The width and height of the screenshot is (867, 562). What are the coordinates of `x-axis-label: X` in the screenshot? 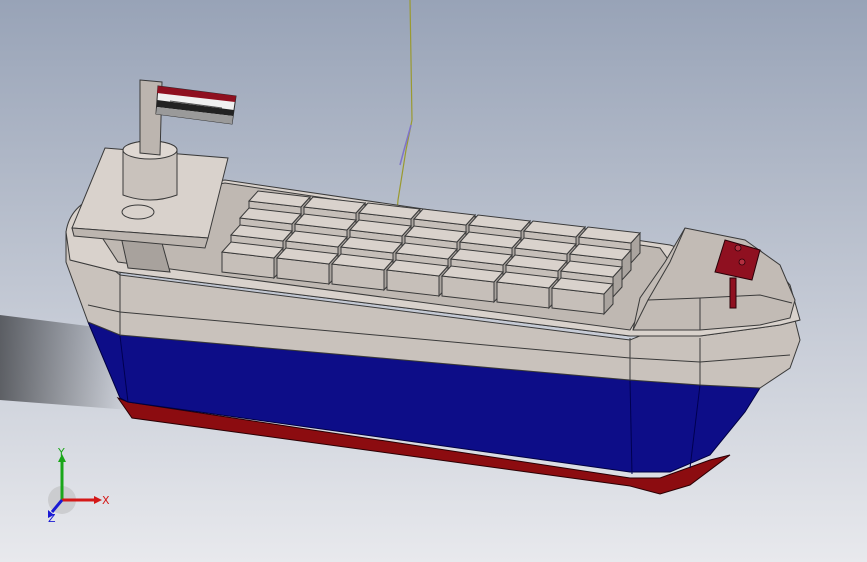 It's located at (106, 500).